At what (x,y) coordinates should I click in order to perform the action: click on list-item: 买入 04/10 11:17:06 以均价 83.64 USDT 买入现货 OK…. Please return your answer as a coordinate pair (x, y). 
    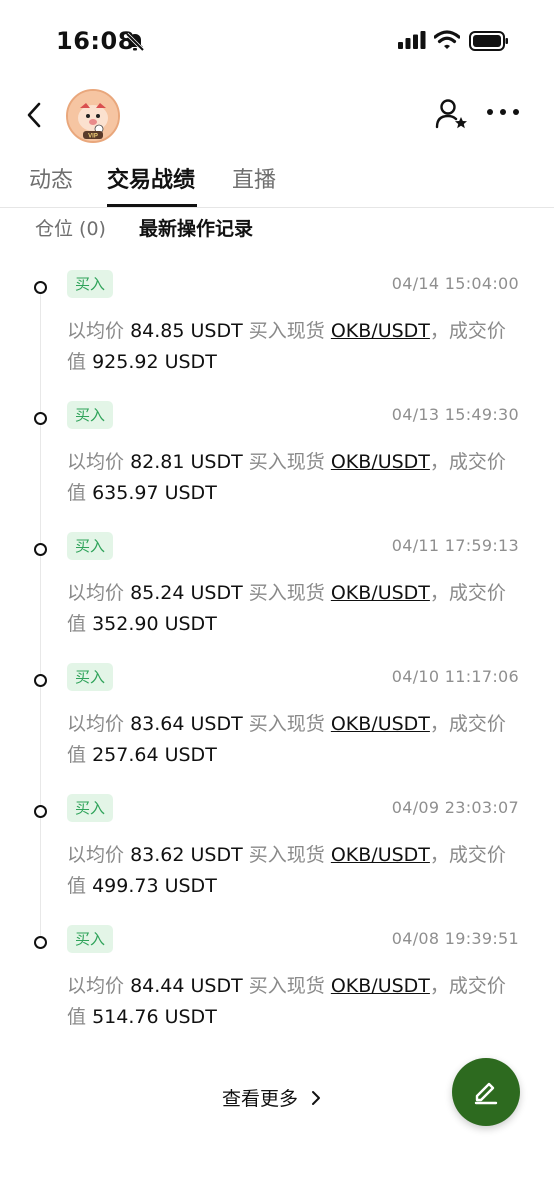
    Looking at the image, I should click on (277, 721).